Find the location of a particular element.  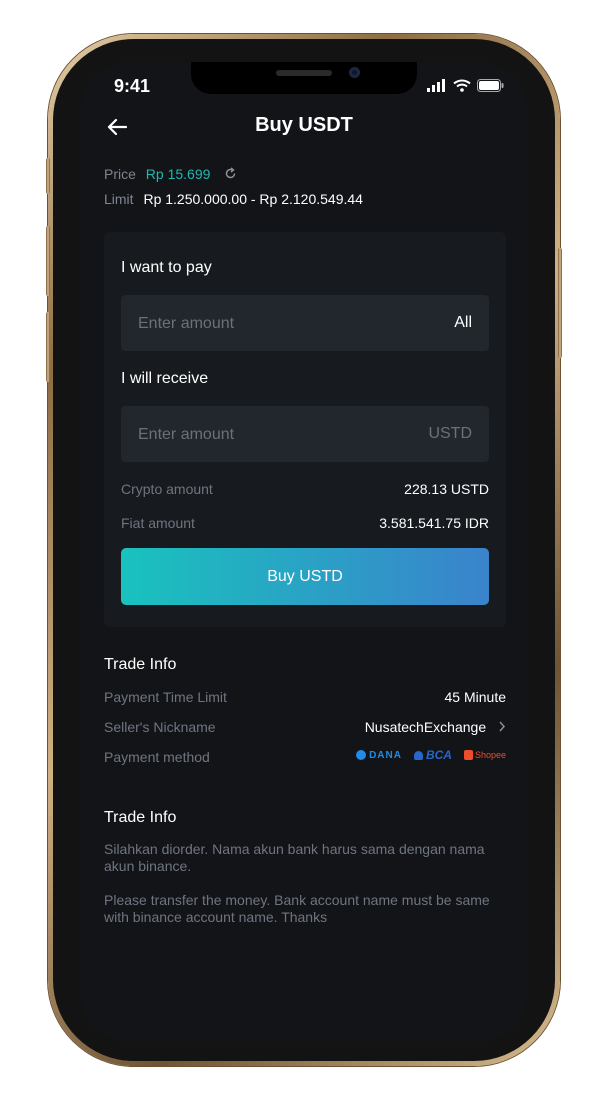

shopee-bag-icon is located at coordinates (468, 755).